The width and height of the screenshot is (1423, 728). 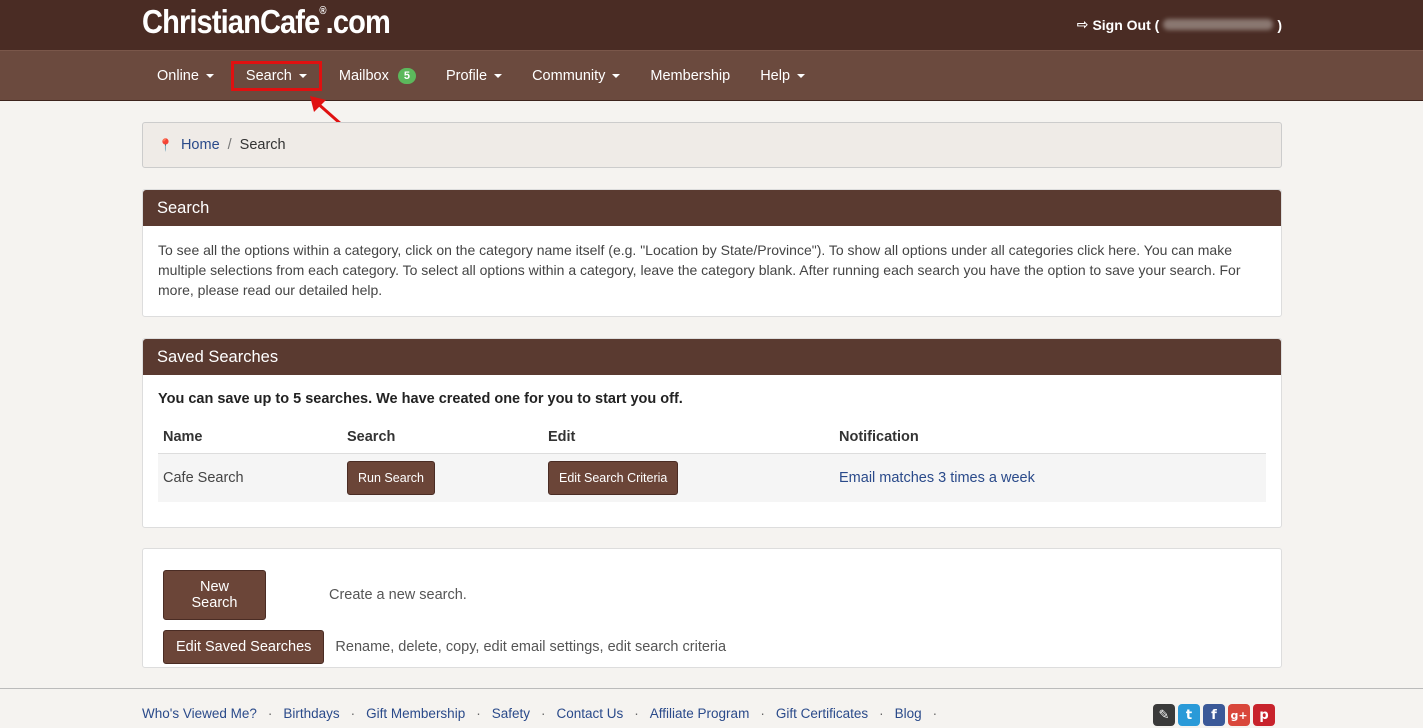 I want to click on notification-link: Email matches 3 times a week, so click(x=937, y=478).